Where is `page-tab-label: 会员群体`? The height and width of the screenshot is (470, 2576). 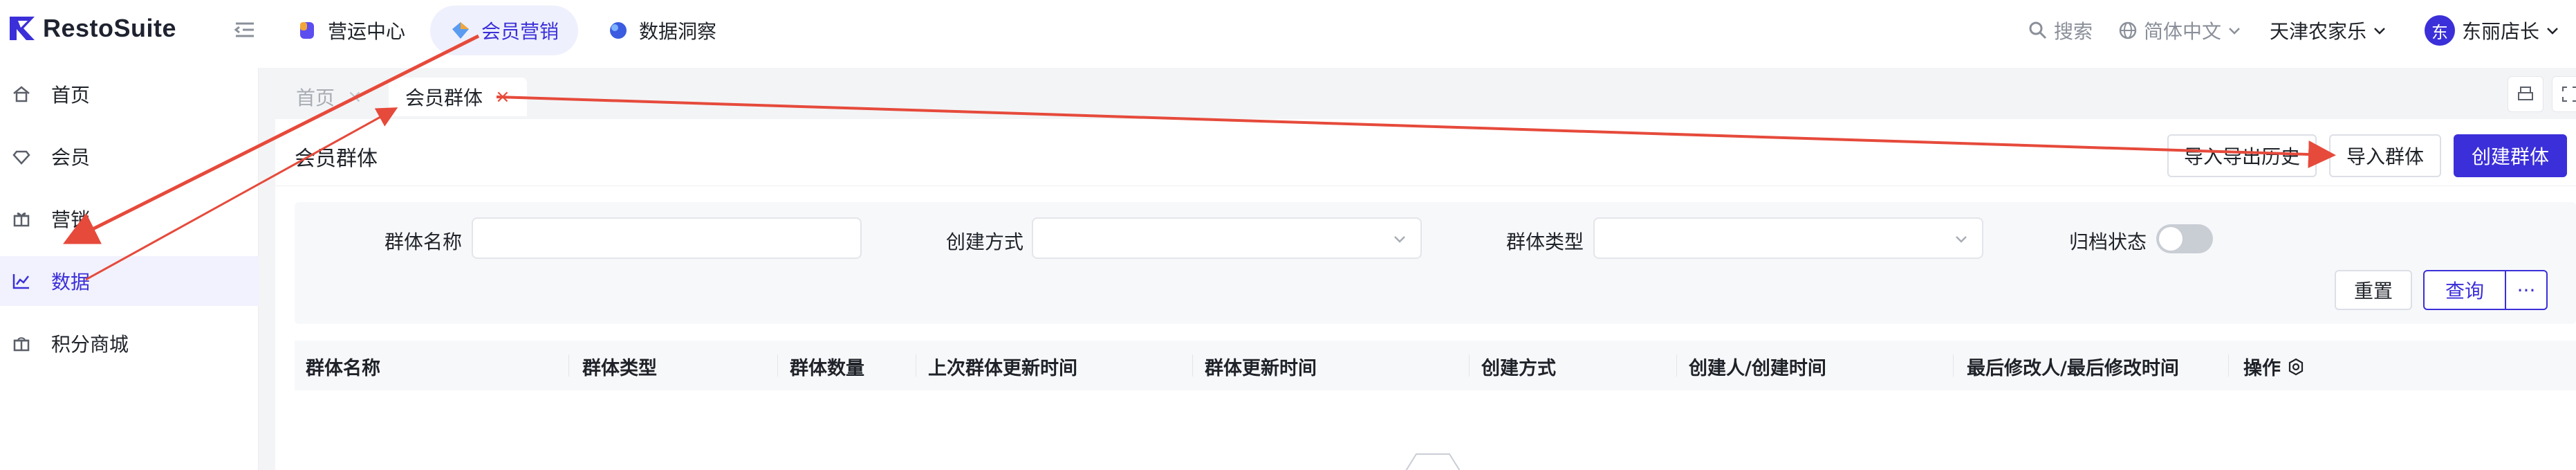
page-tab-label: 会员群体 is located at coordinates (444, 98).